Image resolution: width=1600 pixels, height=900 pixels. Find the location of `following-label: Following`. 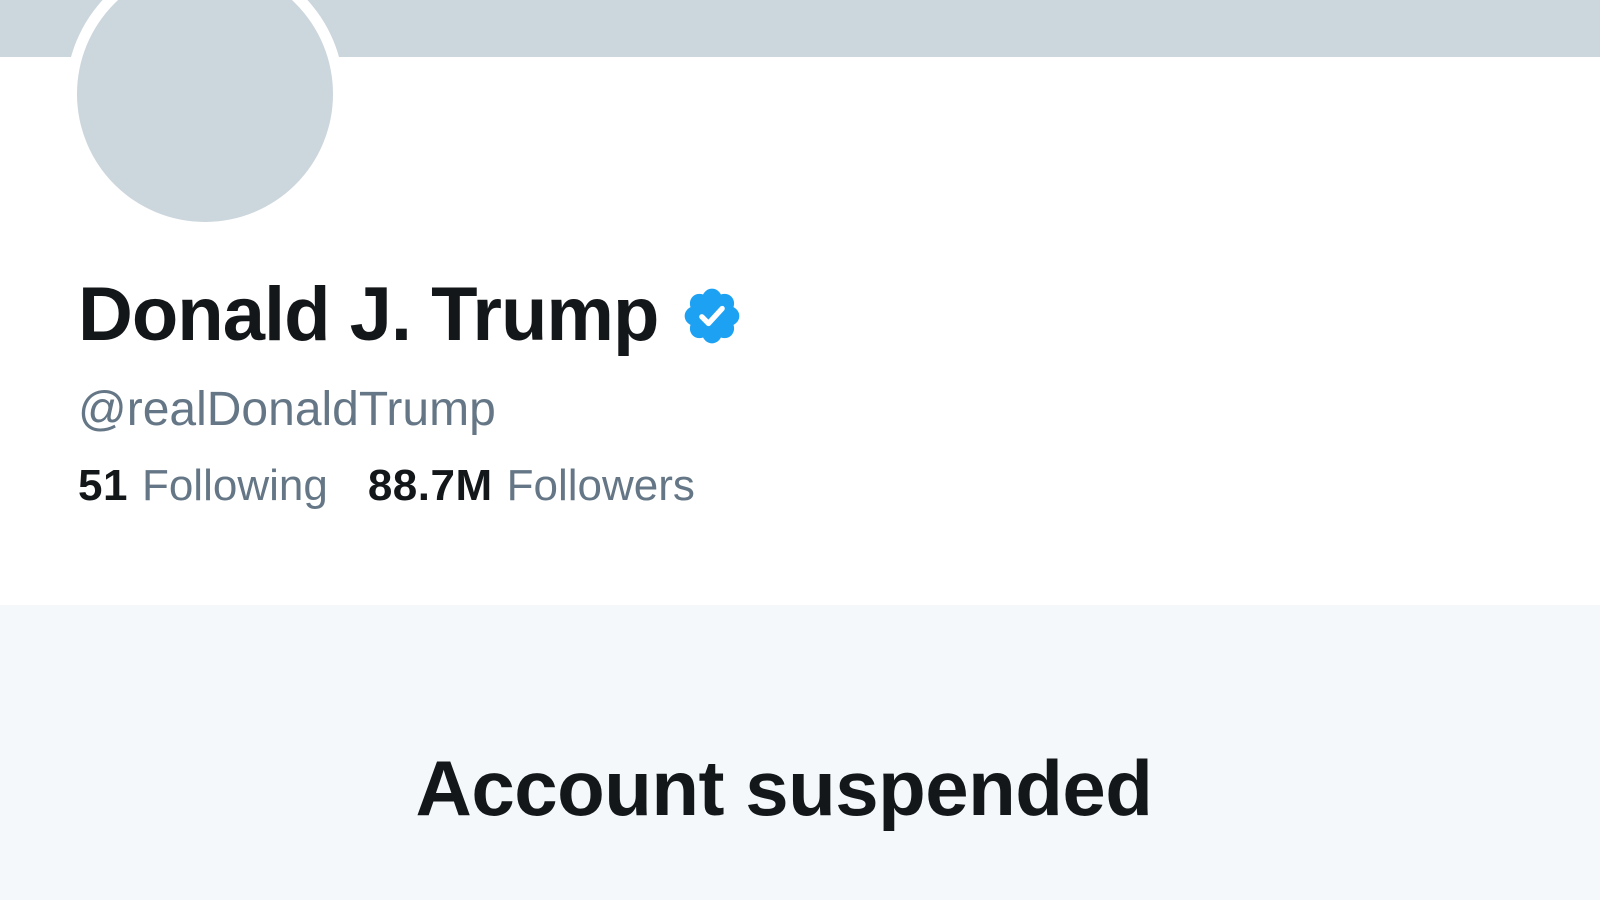

following-label: Following is located at coordinates (234, 485).